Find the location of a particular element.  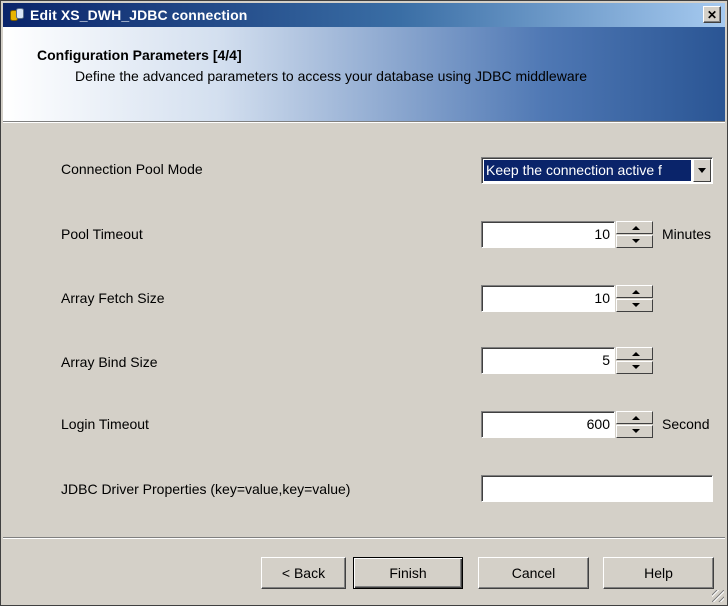

login-timeout-value: 600 is located at coordinates (598, 424).